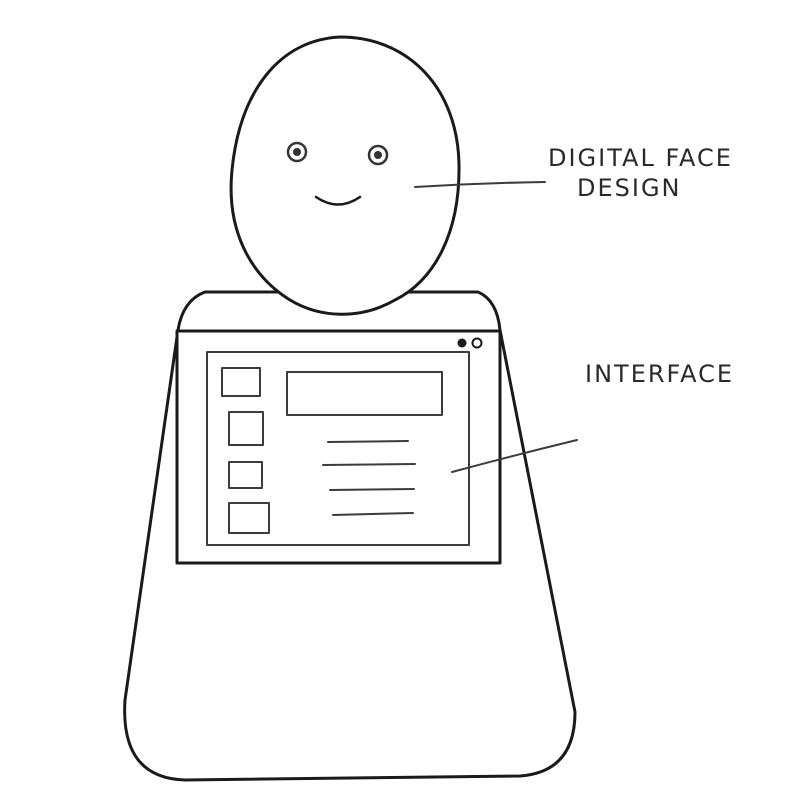 Image resolution: width=790 pixels, height=807 pixels. I want to click on label-digital-face: DIGITAL FACE, so click(640, 158).